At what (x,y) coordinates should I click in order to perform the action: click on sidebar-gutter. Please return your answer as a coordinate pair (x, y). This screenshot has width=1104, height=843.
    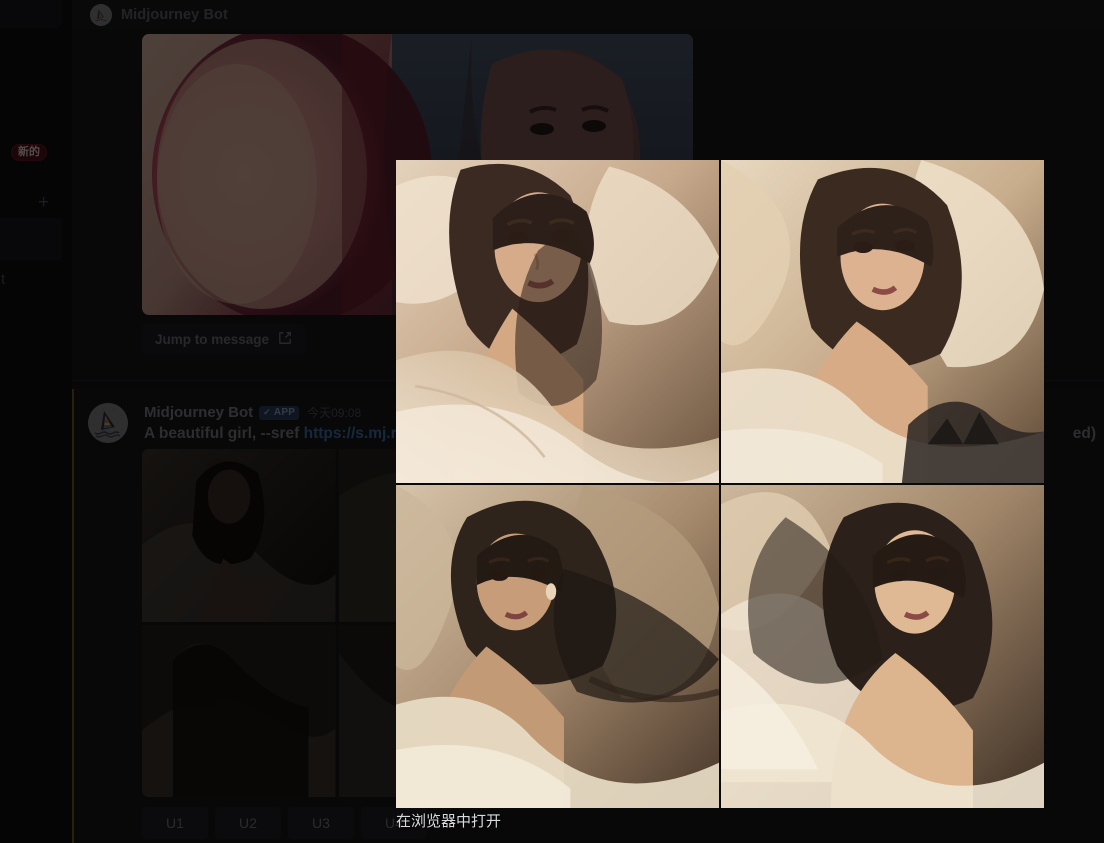
    Looking at the image, I should click on (67, 421).